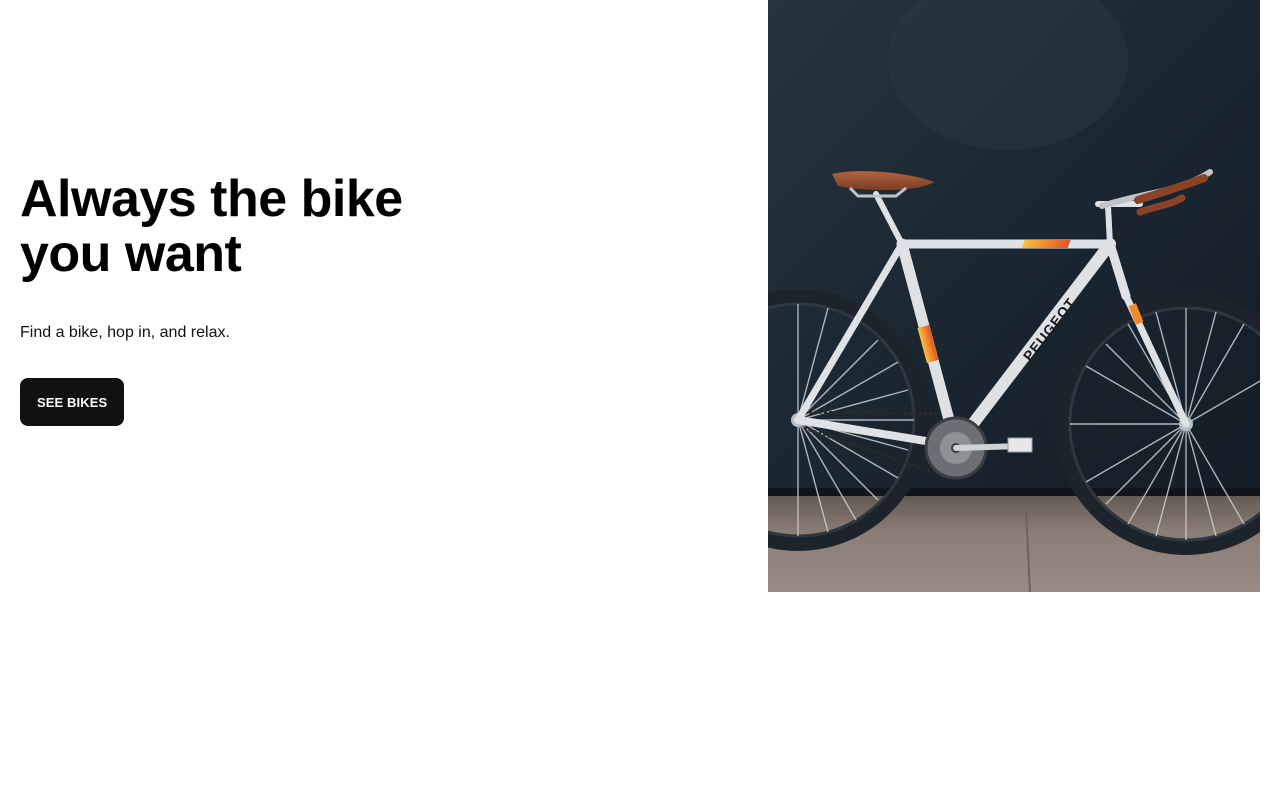  I want to click on see-bikes-button: SEE BIKES, so click(72, 402).